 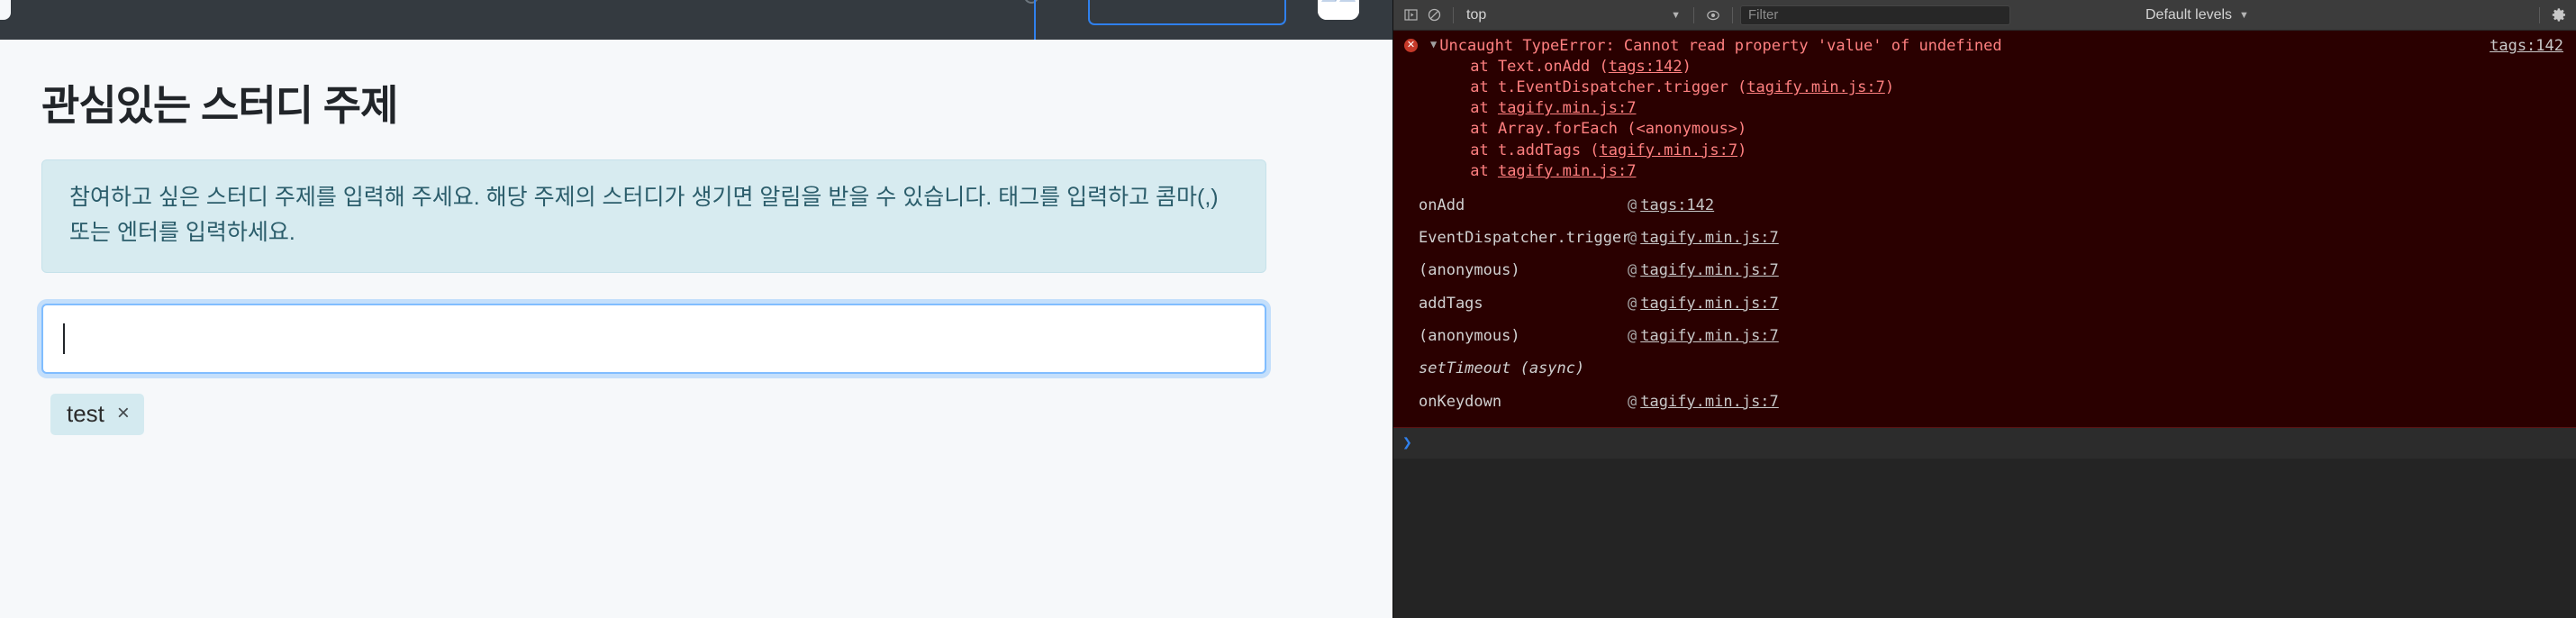 I want to click on stack-function-name: EventDispatcher.trigger, so click(x=1525, y=238).